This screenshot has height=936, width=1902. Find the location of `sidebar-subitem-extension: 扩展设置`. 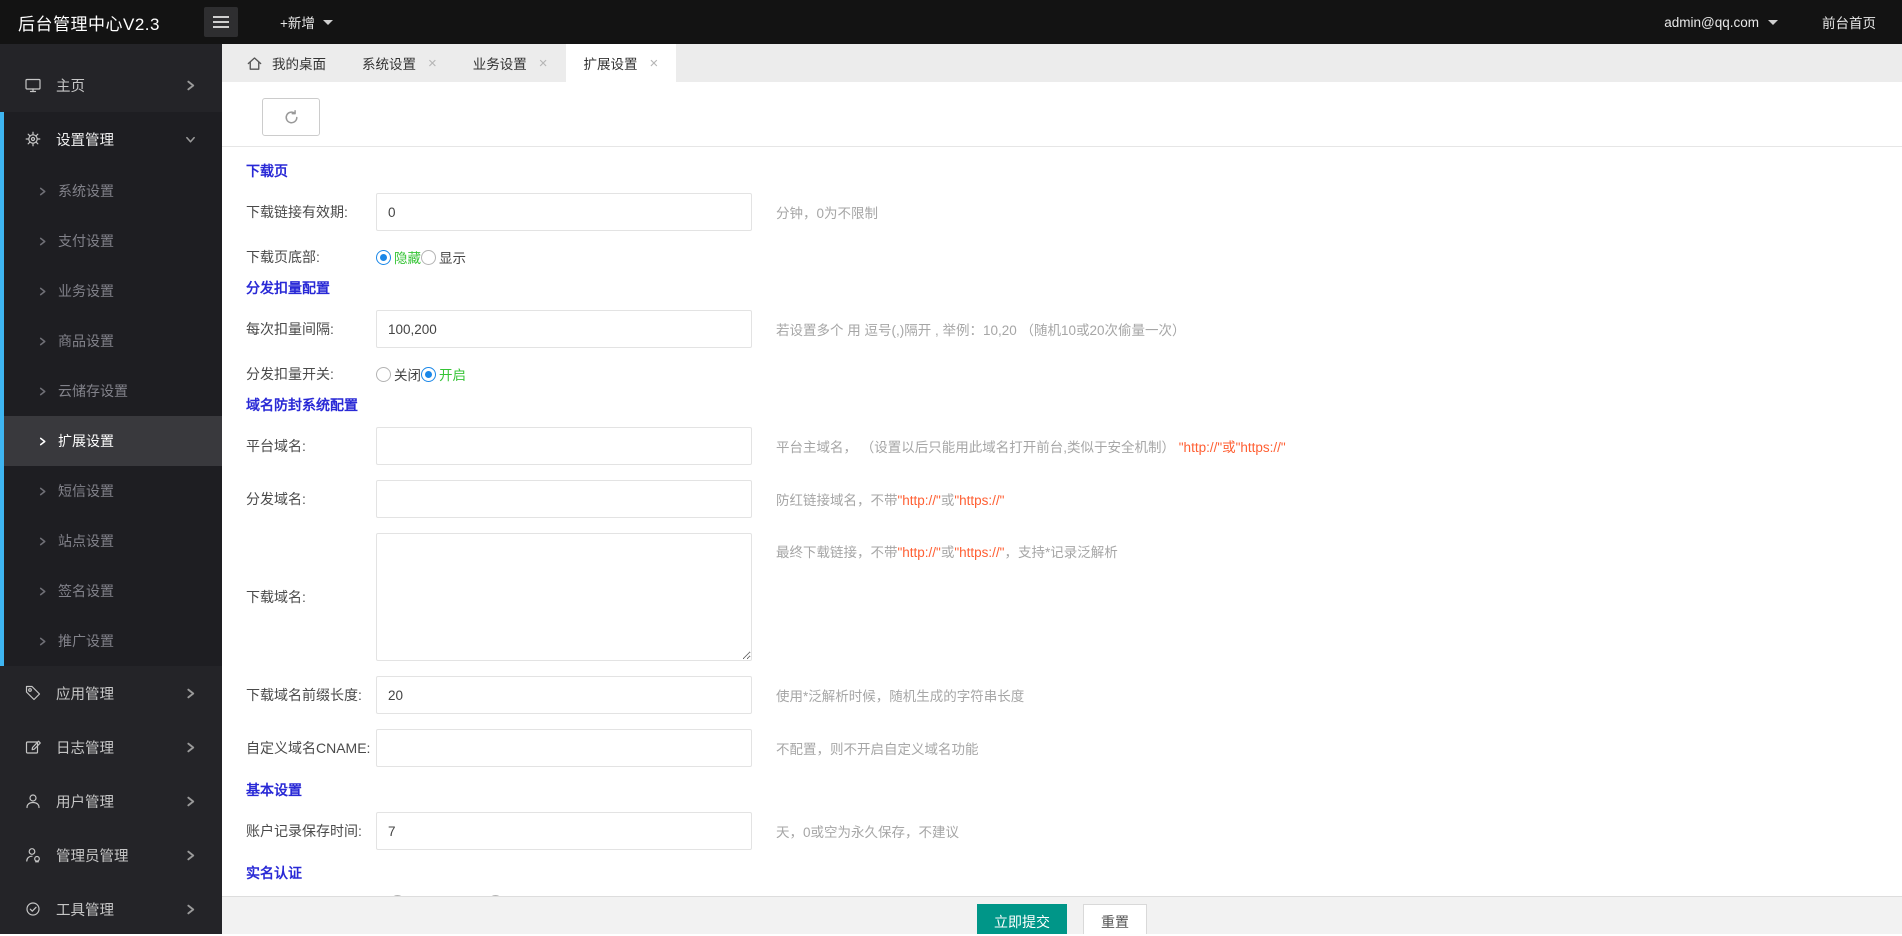

sidebar-subitem-extension: 扩展设置 is located at coordinates (113, 441).